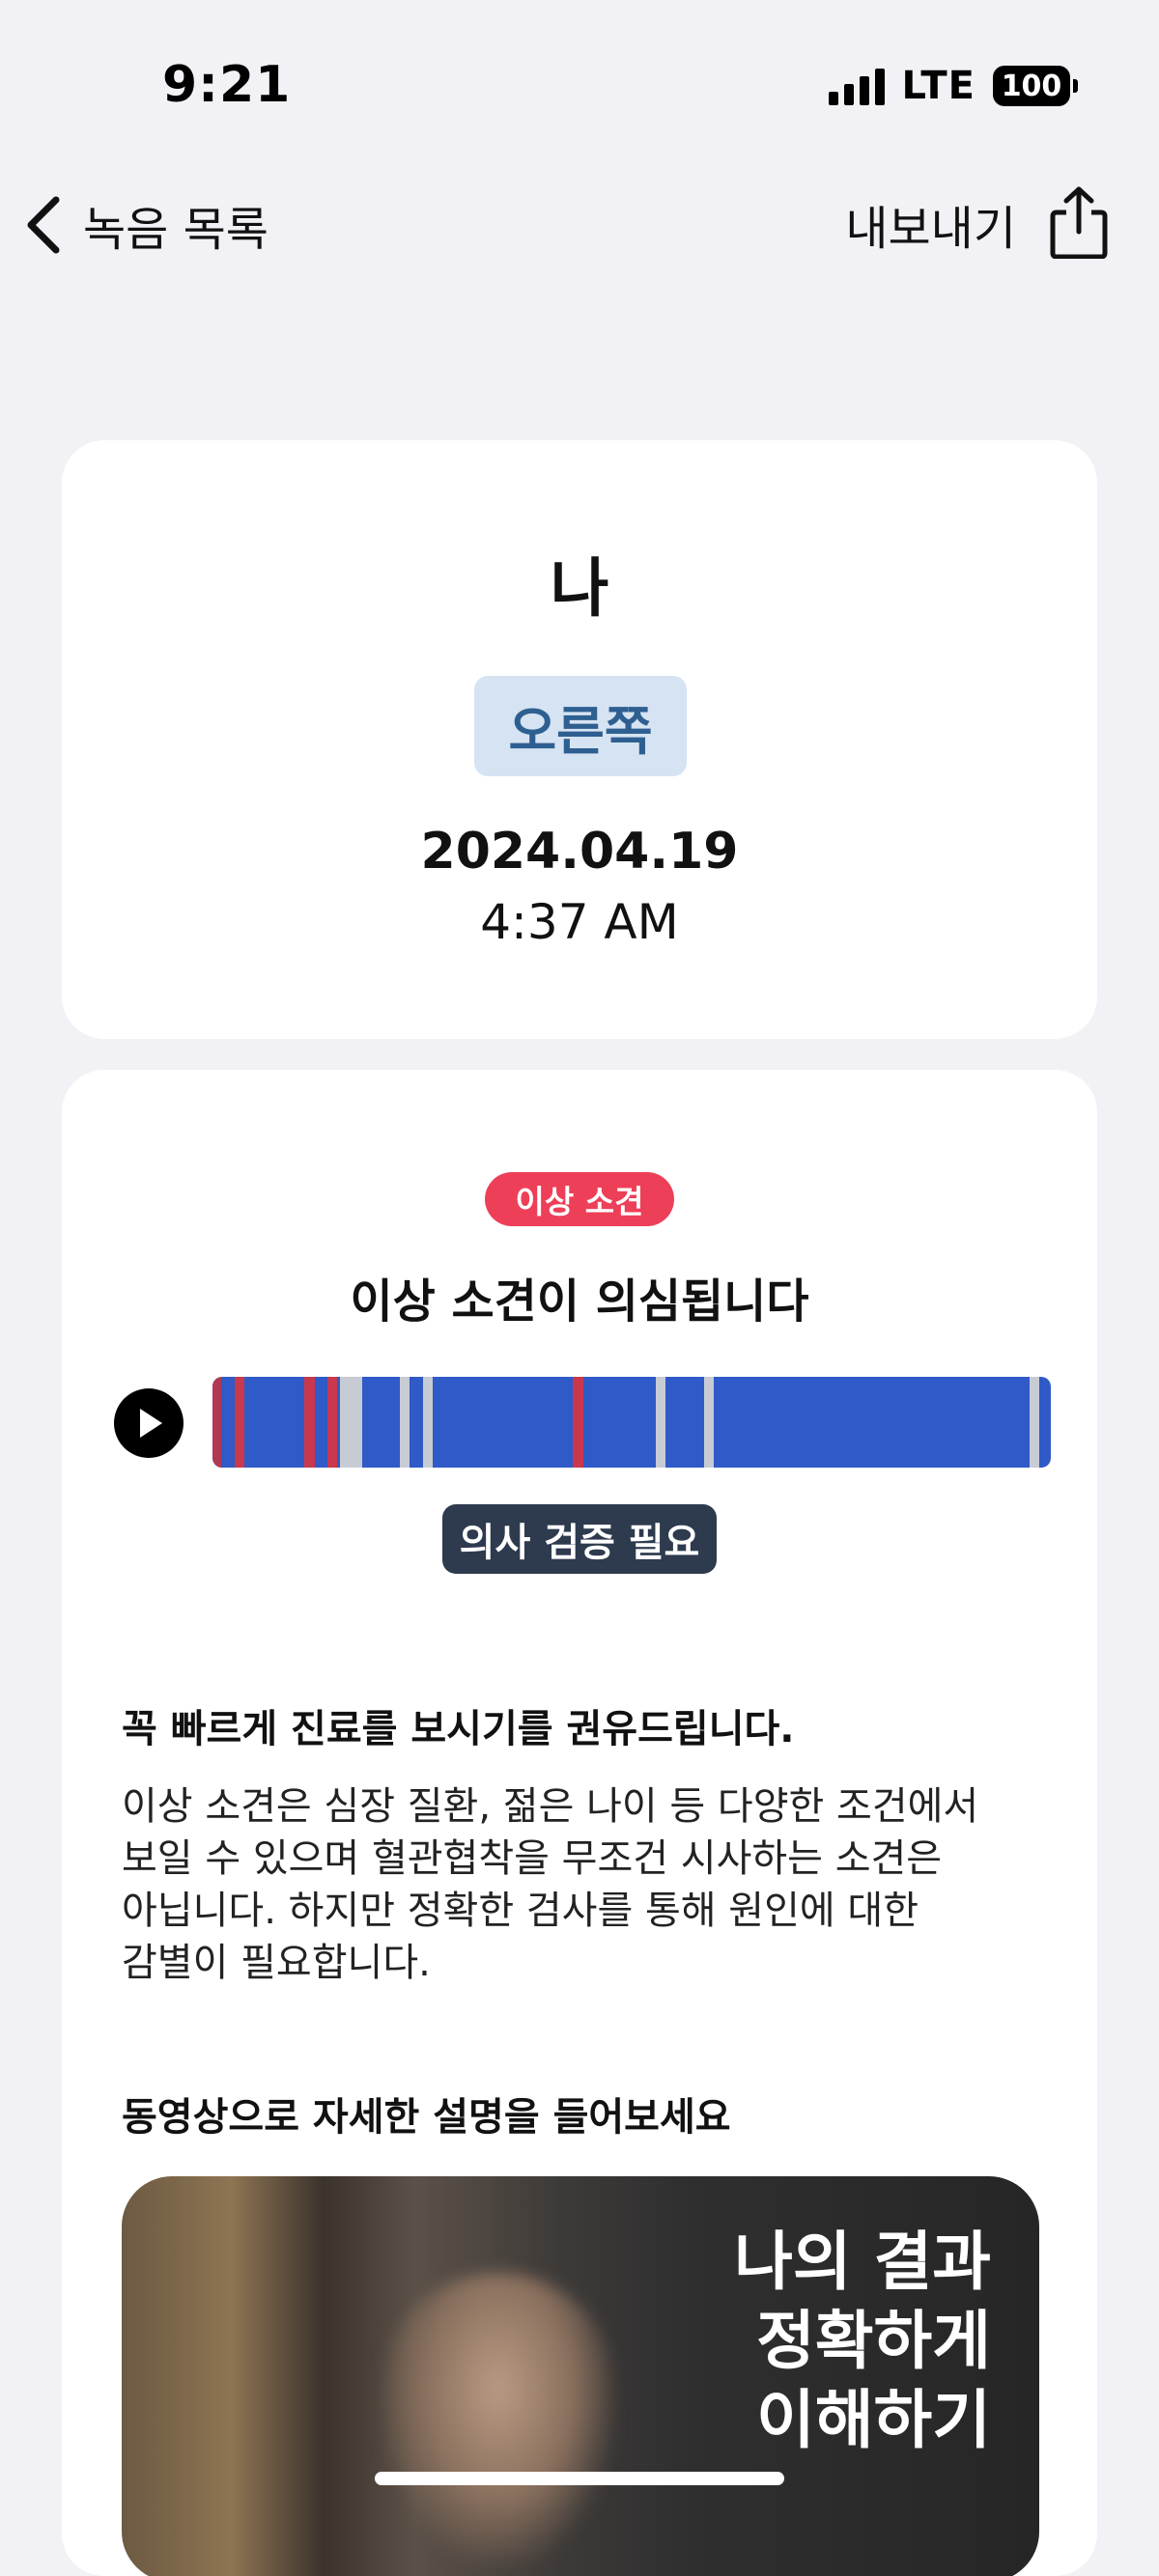 The height and width of the screenshot is (2576, 1159). Describe the element at coordinates (579, 852) in the screenshot. I see `recording-date: 2024.04.19` at that location.